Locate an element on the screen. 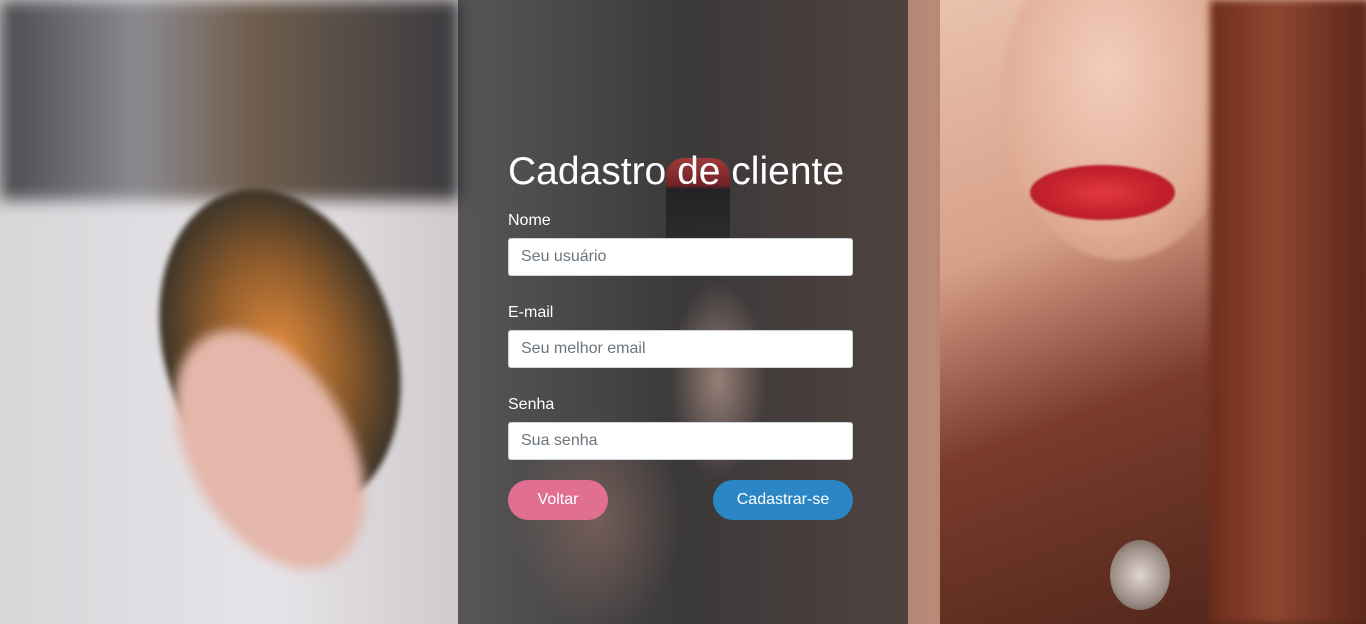  back-button: Voltar is located at coordinates (558, 500).